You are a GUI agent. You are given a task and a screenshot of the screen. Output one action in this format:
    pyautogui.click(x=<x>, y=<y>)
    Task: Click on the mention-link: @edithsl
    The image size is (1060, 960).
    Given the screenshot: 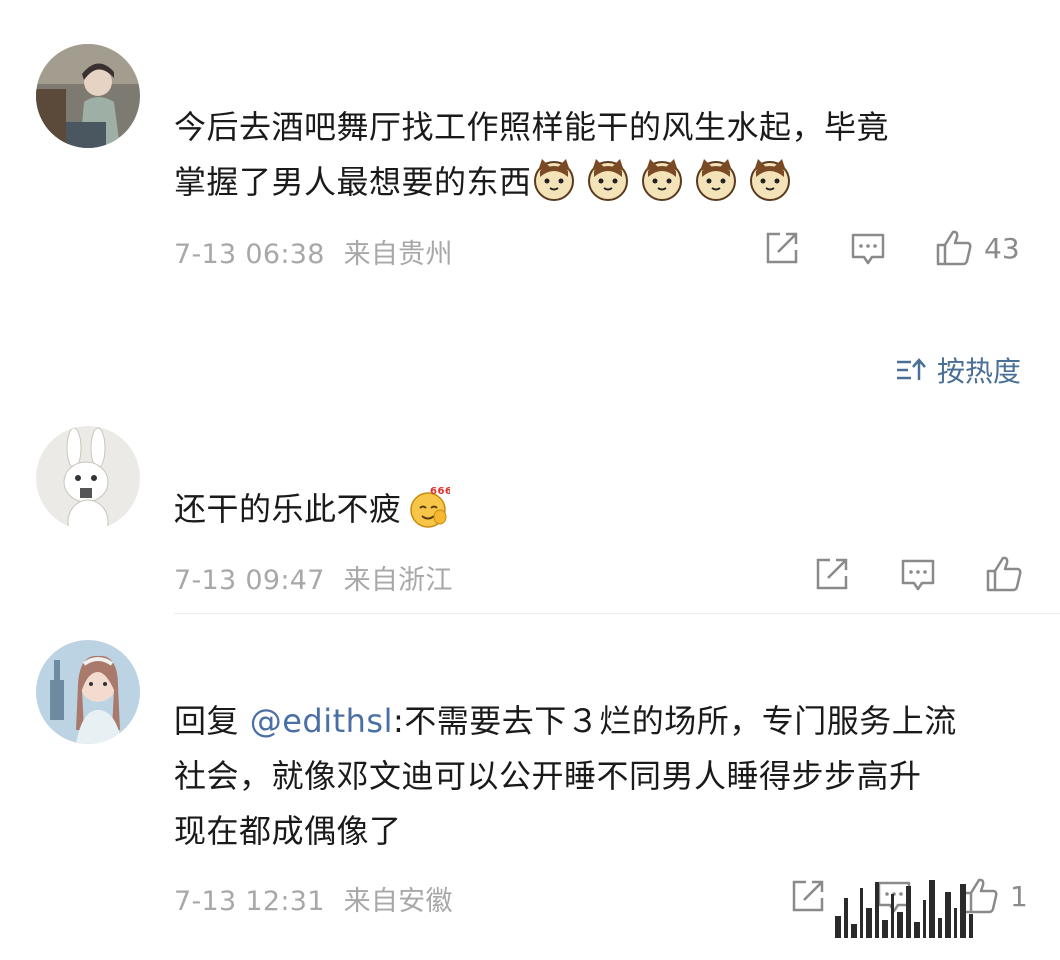 What is the action you would take?
    pyautogui.click(x=321, y=721)
    